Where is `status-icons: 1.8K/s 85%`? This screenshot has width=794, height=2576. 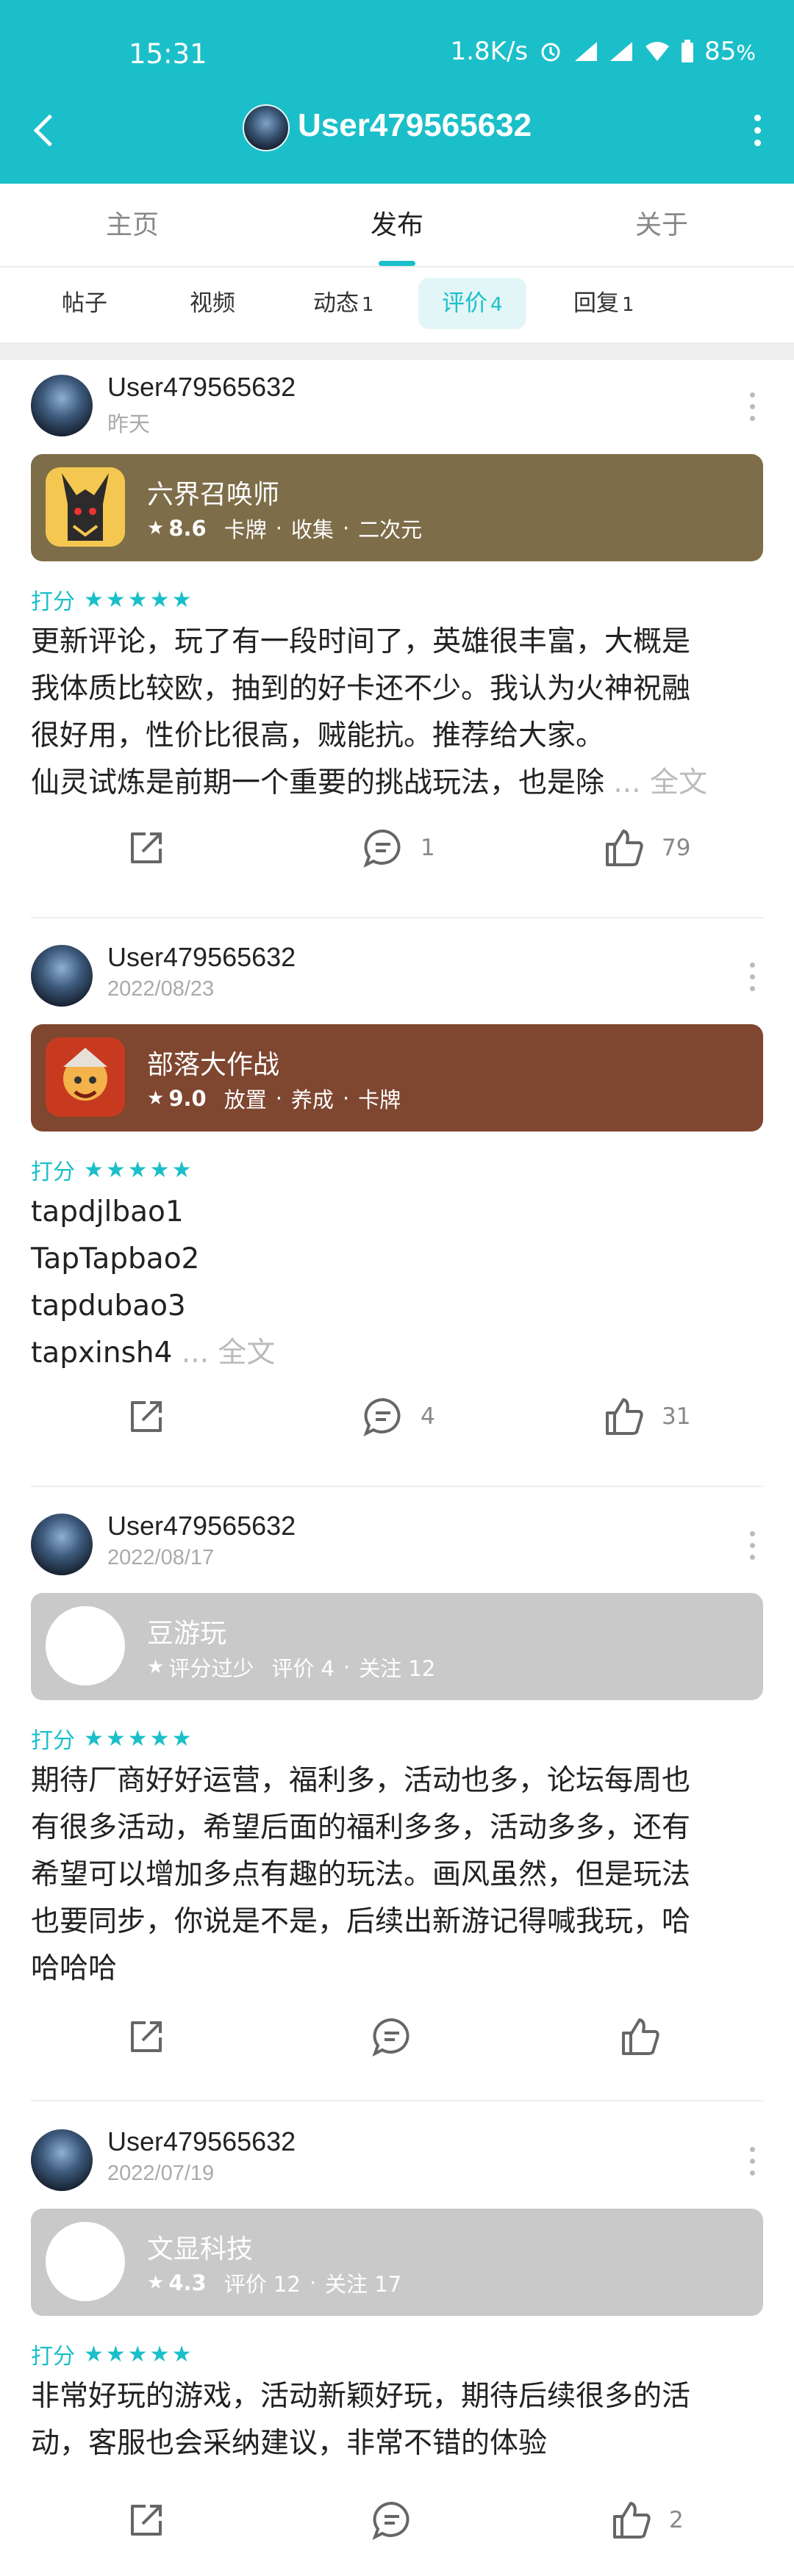
status-icons: 1.8K/s 85% is located at coordinates (603, 51).